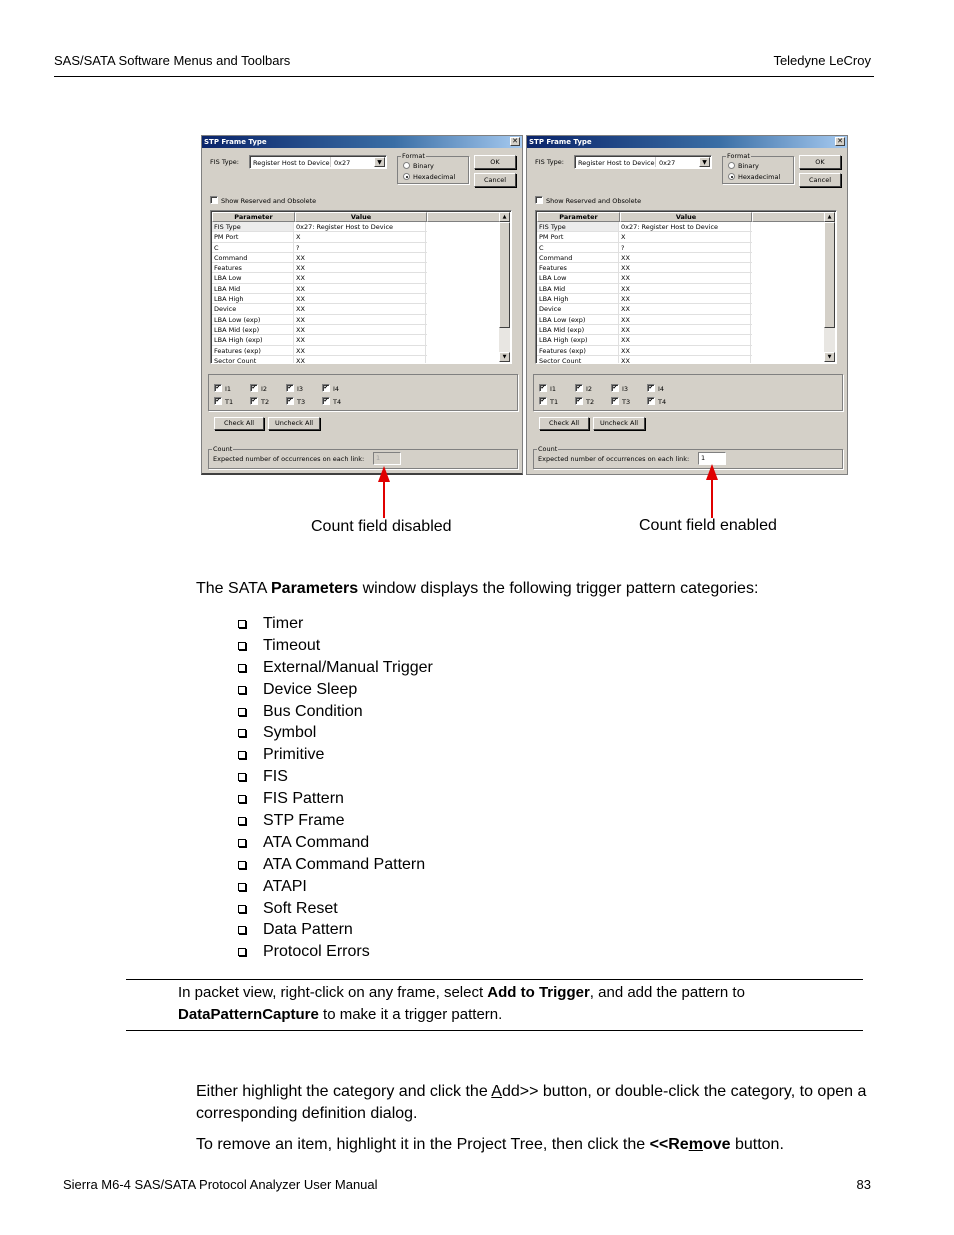  What do you see at coordinates (406, 176) in the screenshot?
I see `radio-hexadecimal` at bounding box center [406, 176].